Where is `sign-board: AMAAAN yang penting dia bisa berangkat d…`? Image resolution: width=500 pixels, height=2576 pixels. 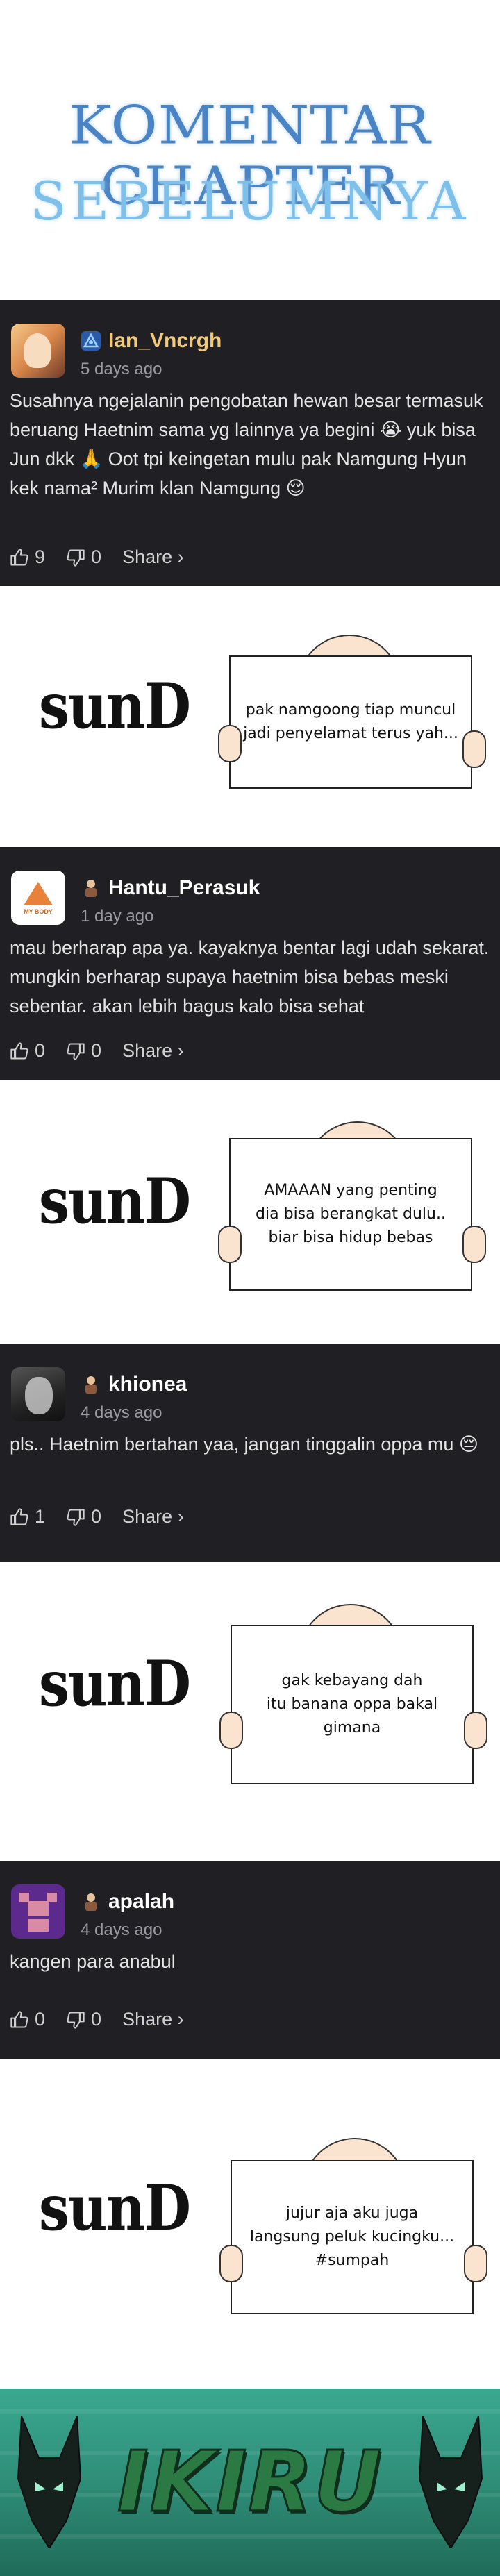 sign-board: AMAAAN yang penting dia bisa berangkat d… is located at coordinates (350, 1214).